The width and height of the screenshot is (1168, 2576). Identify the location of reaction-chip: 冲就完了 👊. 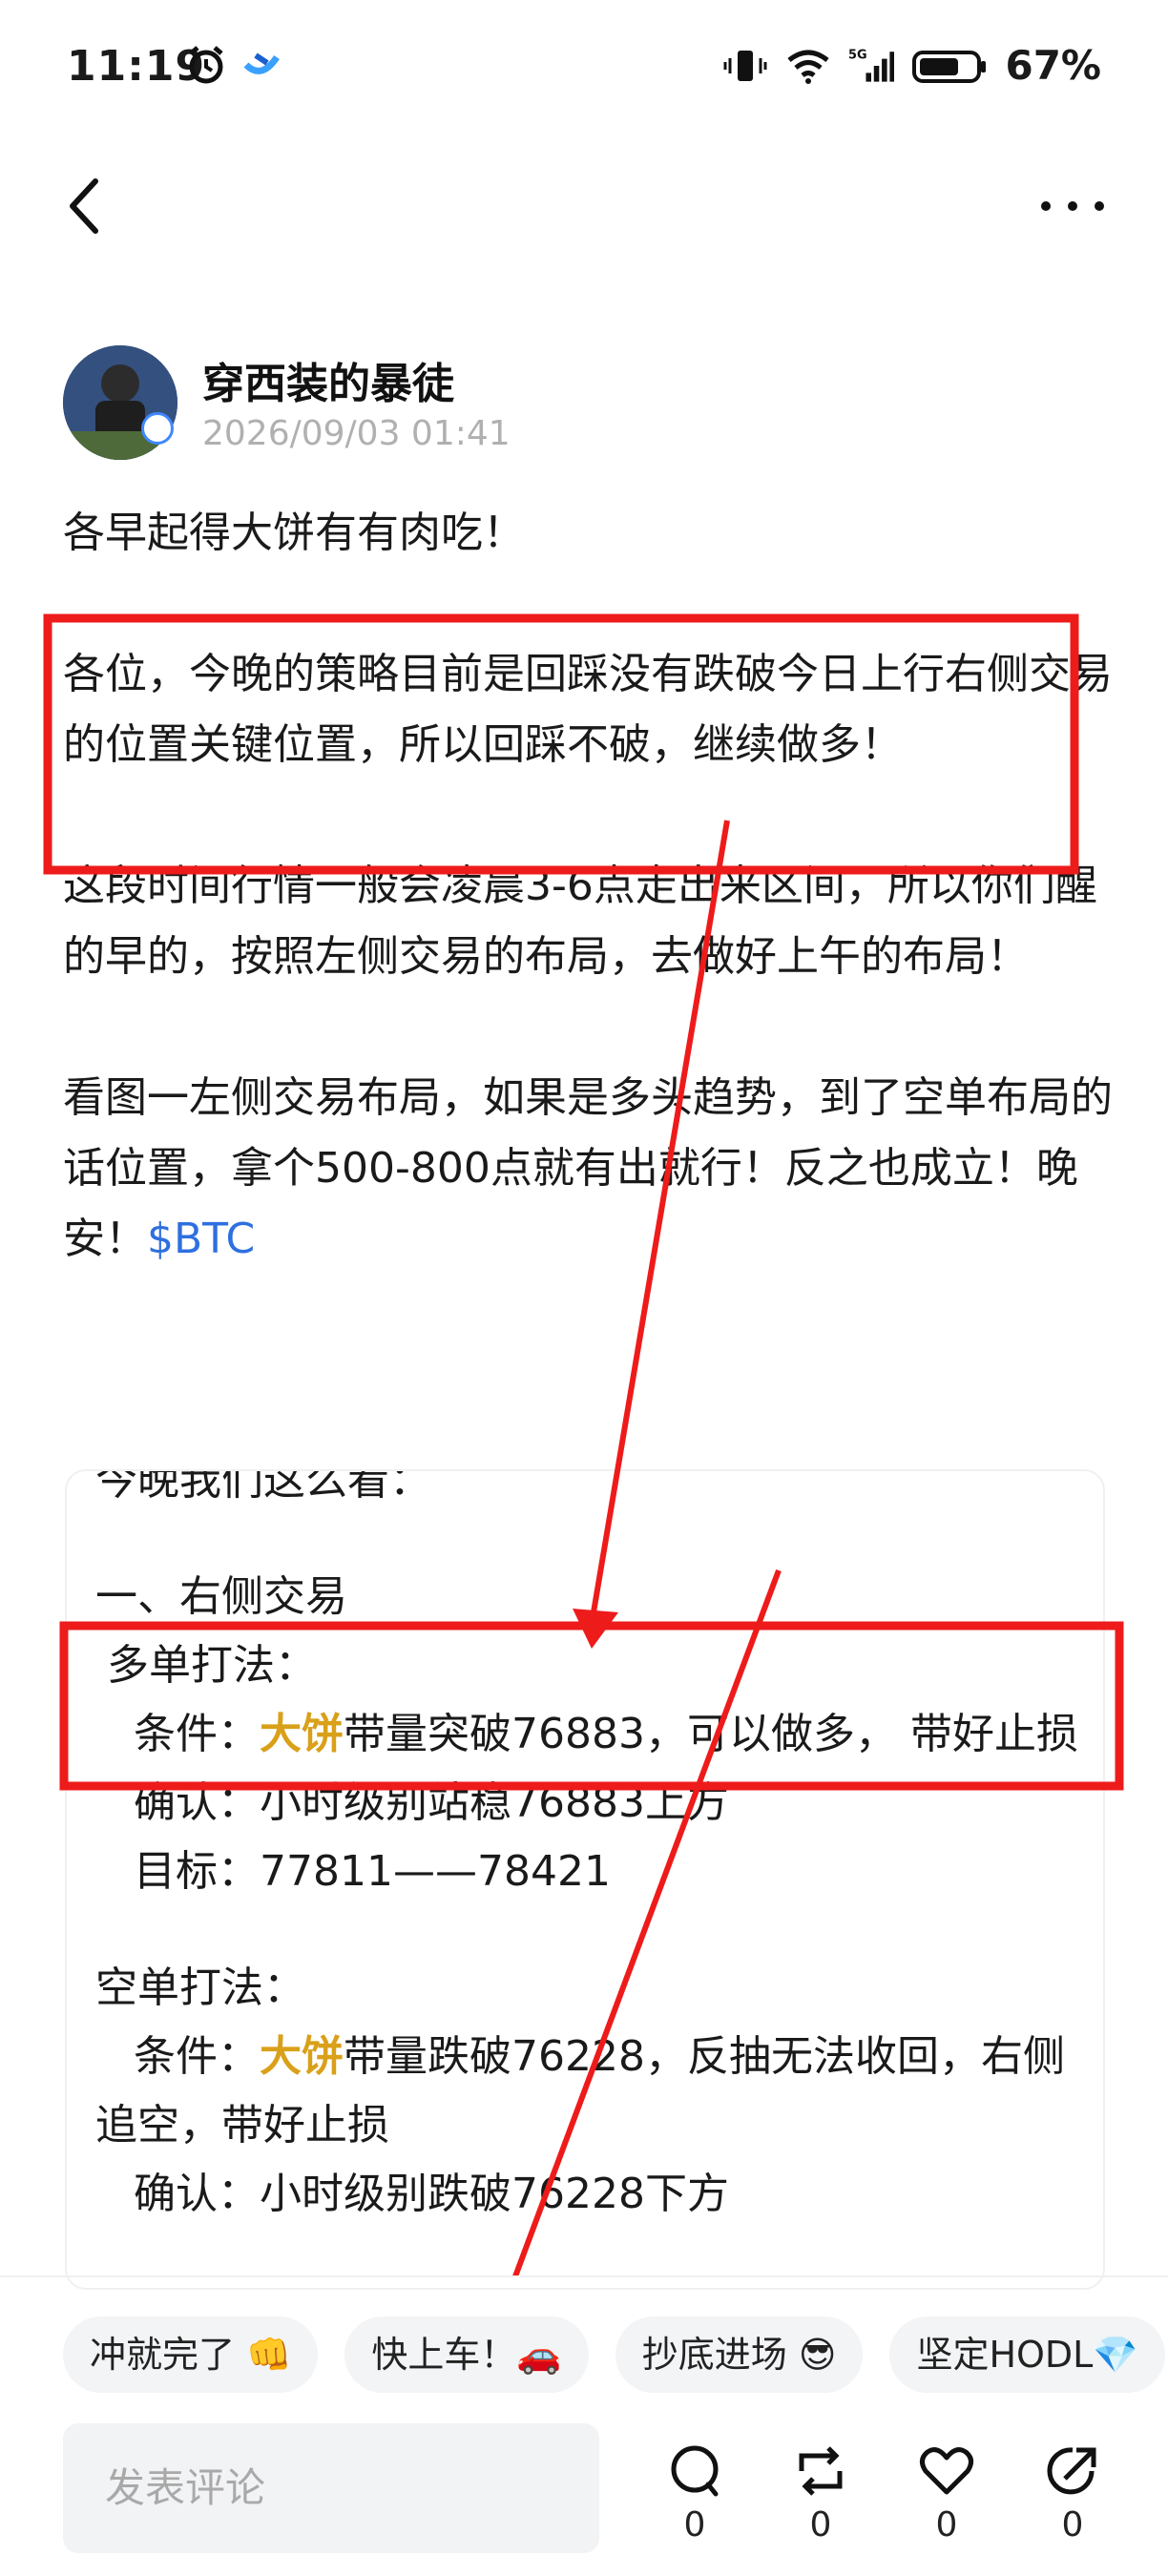
(191, 2354).